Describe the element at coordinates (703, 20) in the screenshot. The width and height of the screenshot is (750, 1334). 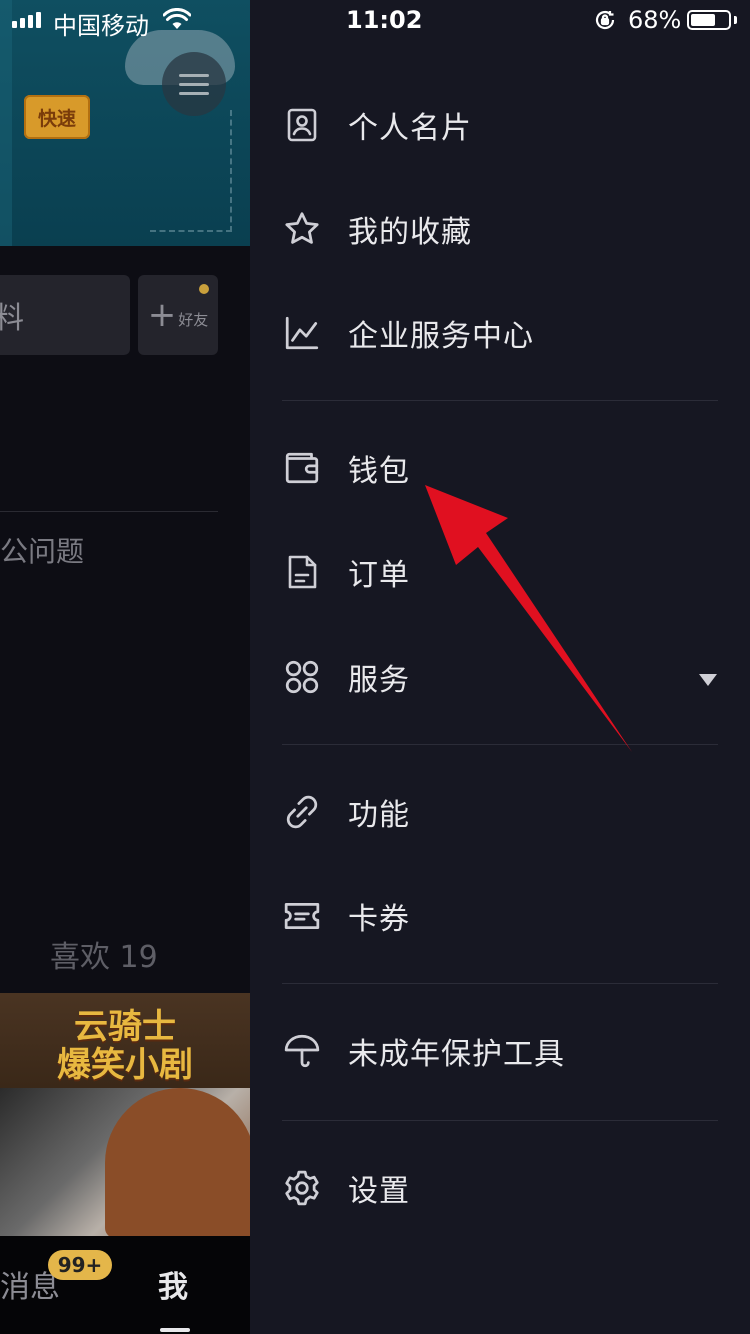
I see `battery-level` at that location.